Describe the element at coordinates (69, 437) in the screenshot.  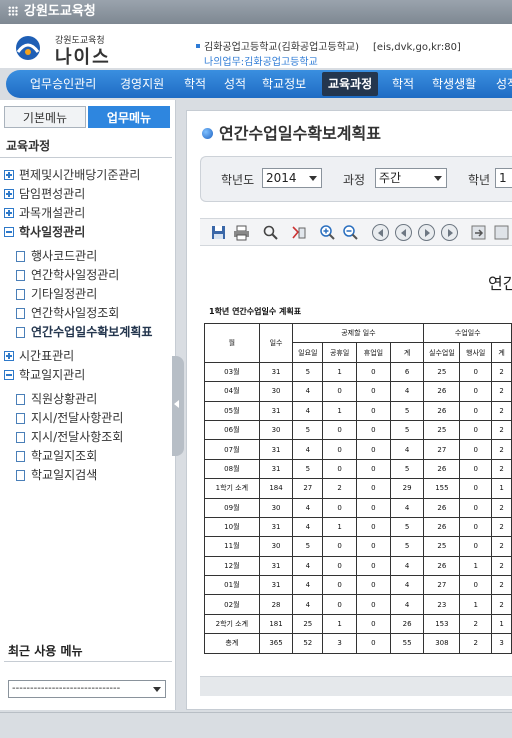
I see `tree-item-notices-view: 지시/전달사항조회` at that location.